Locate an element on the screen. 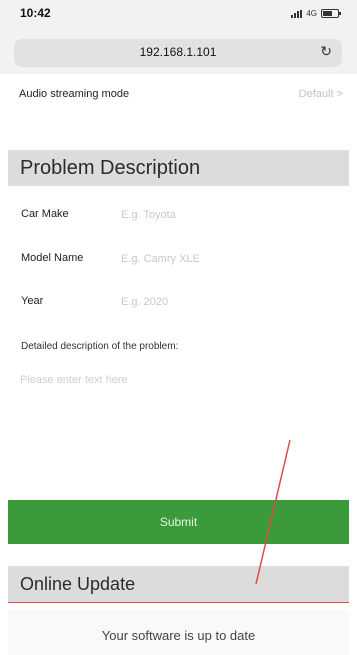 Image resolution: width=357 pixels, height=655 pixels. url-text: 192.168.1.101 is located at coordinates (178, 52).